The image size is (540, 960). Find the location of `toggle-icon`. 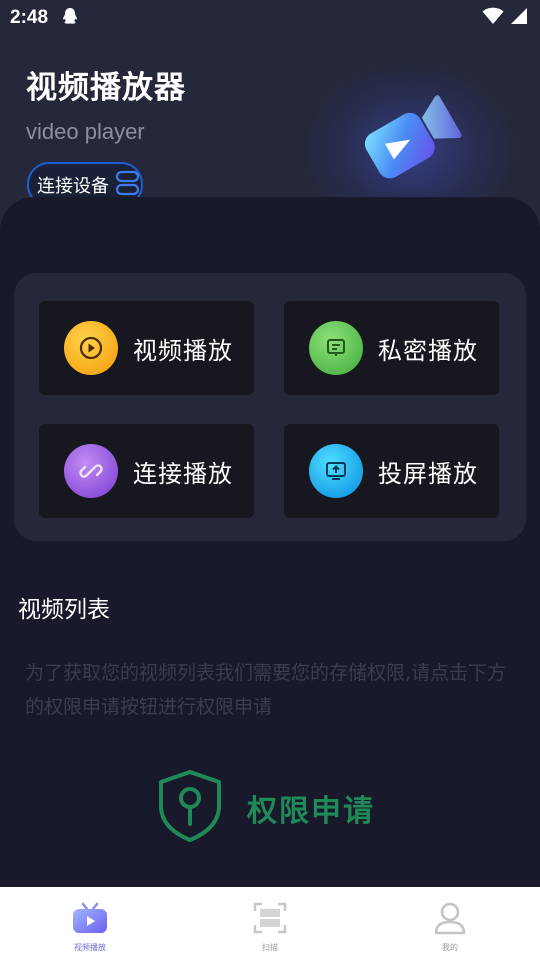

toggle-icon is located at coordinates (128, 185).